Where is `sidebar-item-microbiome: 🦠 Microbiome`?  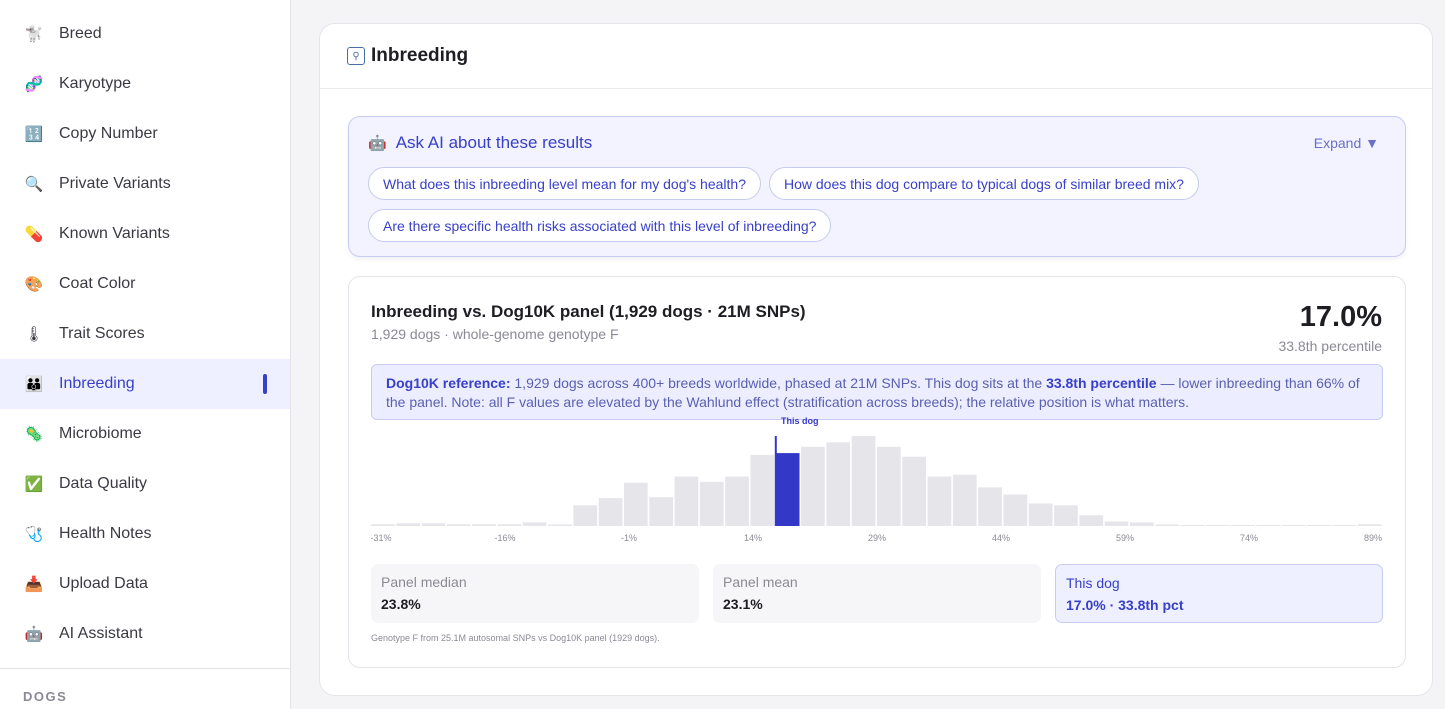 sidebar-item-microbiome: 🦠 Microbiome is located at coordinates (145, 434).